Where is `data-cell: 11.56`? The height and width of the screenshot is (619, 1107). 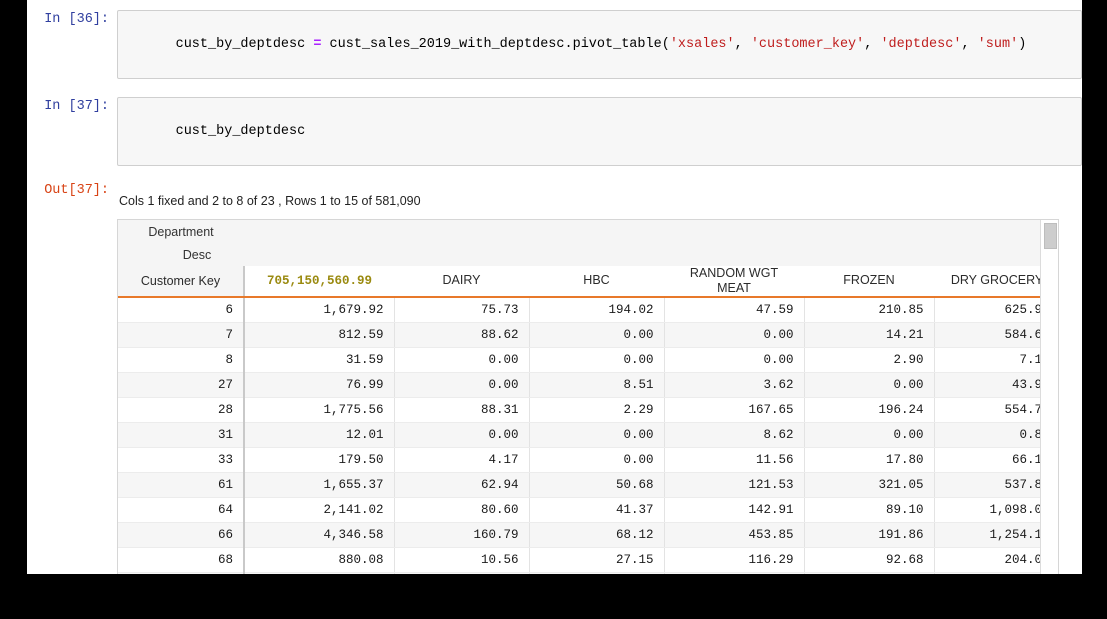 data-cell: 11.56 is located at coordinates (734, 460).